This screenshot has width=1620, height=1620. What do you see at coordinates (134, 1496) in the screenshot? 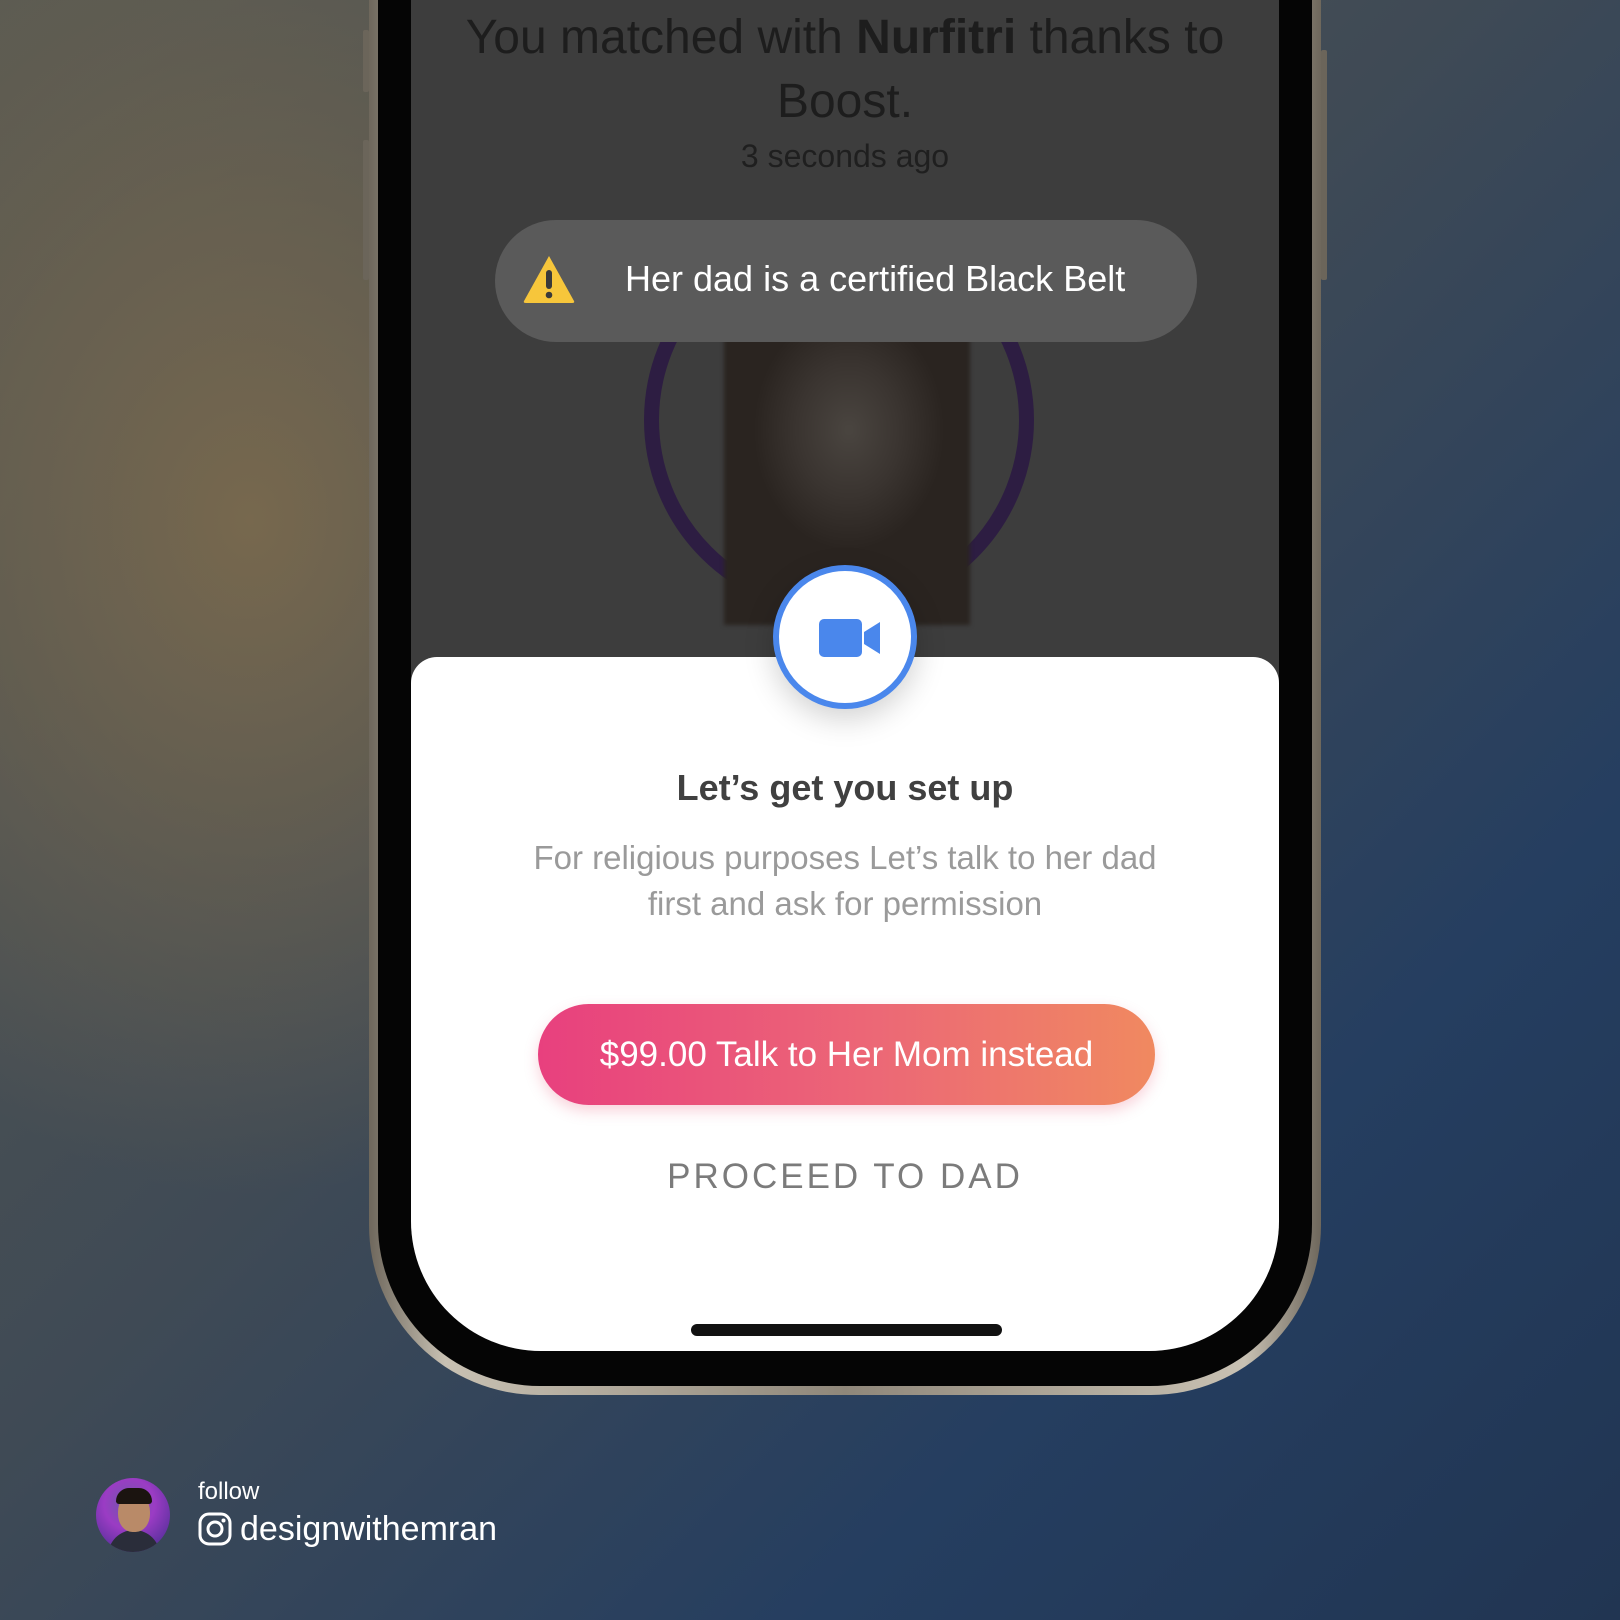
I see `avatar-hair` at bounding box center [134, 1496].